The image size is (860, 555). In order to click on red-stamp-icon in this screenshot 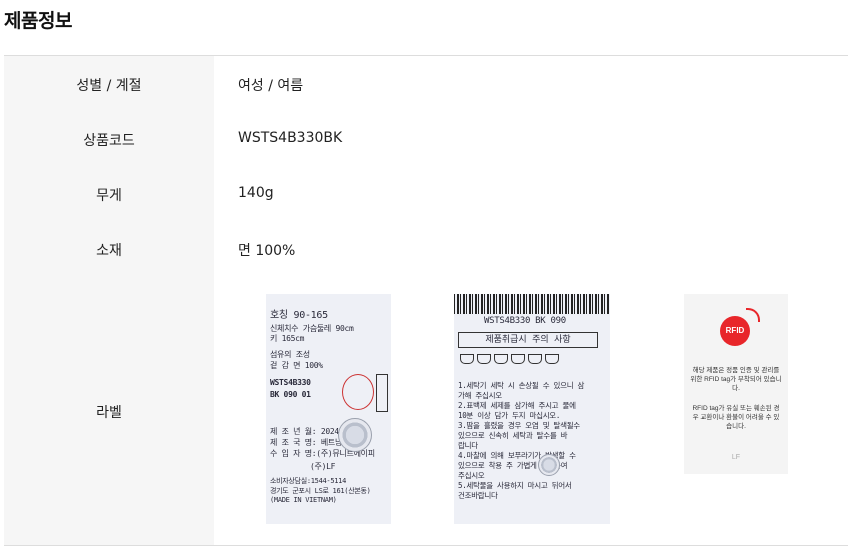, I will do `click(358, 392)`.